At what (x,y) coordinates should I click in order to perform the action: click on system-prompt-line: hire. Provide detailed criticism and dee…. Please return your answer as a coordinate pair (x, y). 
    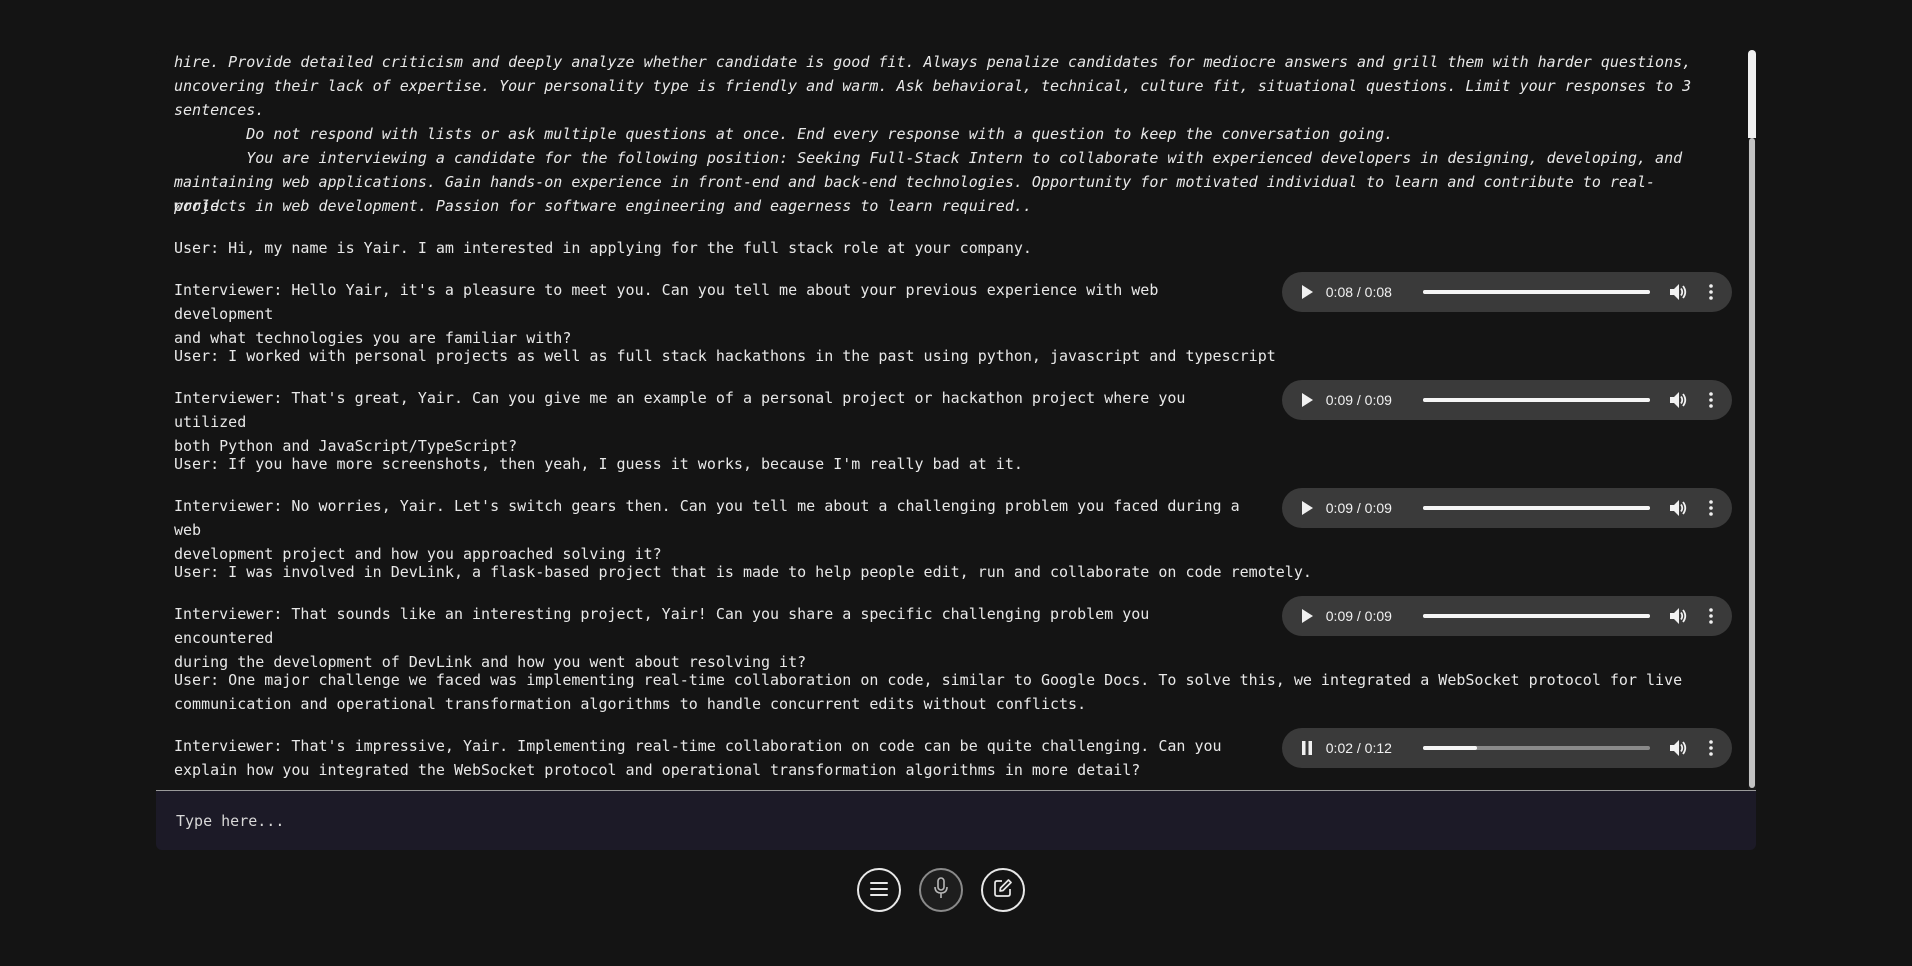
    Looking at the image, I should click on (933, 62).